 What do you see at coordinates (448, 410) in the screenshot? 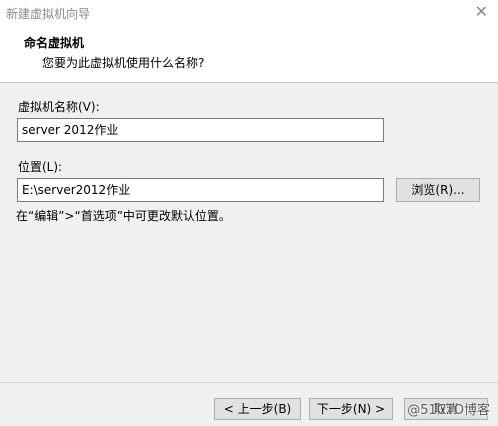
I see `watermark: @51CTO博客` at bounding box center [448, 410].